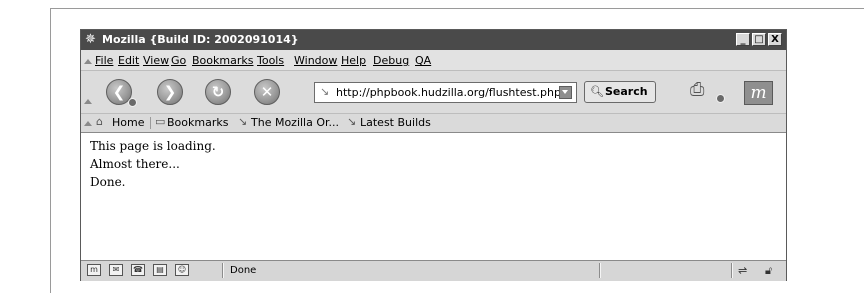 This screenshot has width=864, height=293. Describe the element at coordinates (768, 270) in the screenshot. I see `lock-icon: 🔓︎` at that location.